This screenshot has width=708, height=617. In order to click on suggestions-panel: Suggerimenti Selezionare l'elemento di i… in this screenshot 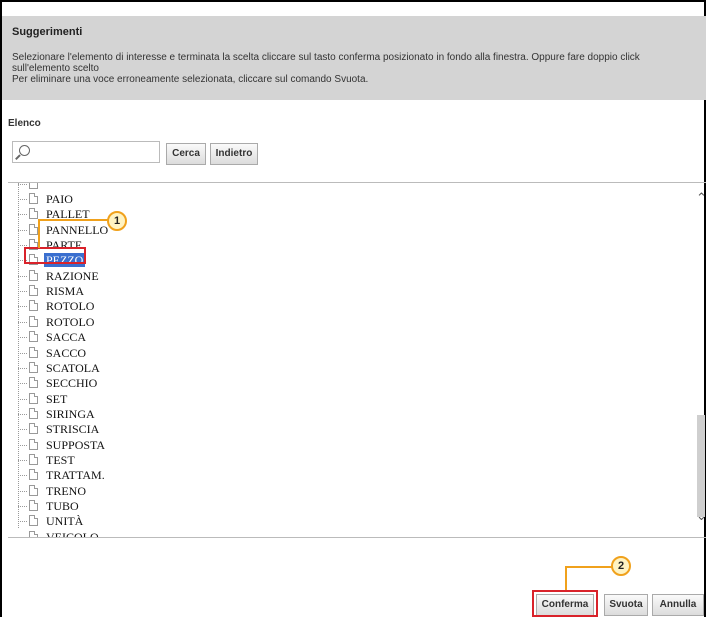, I will do `click(354, 58)`.